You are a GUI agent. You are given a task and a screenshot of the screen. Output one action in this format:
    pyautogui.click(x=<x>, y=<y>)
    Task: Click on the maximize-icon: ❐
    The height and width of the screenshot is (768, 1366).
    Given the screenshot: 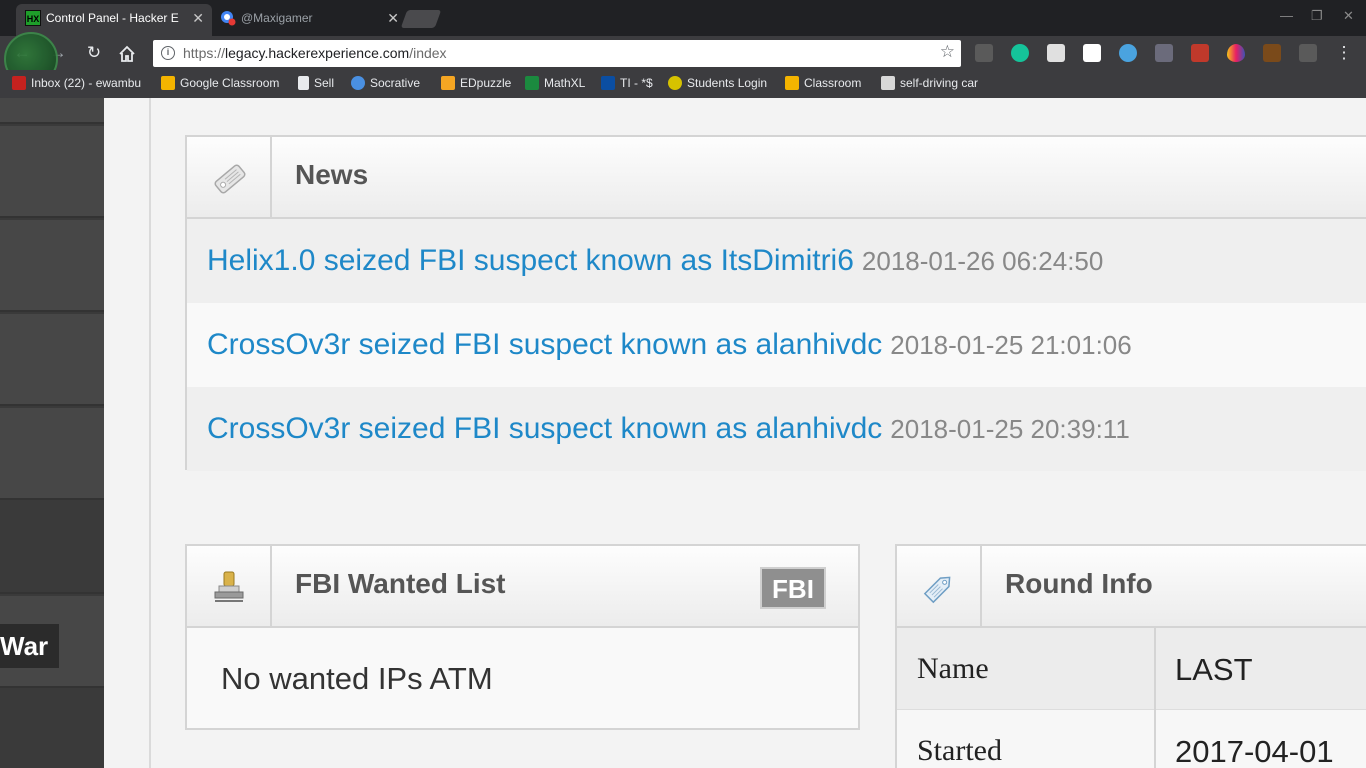 What is the action you would take?
    pyautogui.click(x=1317, y=16)
    